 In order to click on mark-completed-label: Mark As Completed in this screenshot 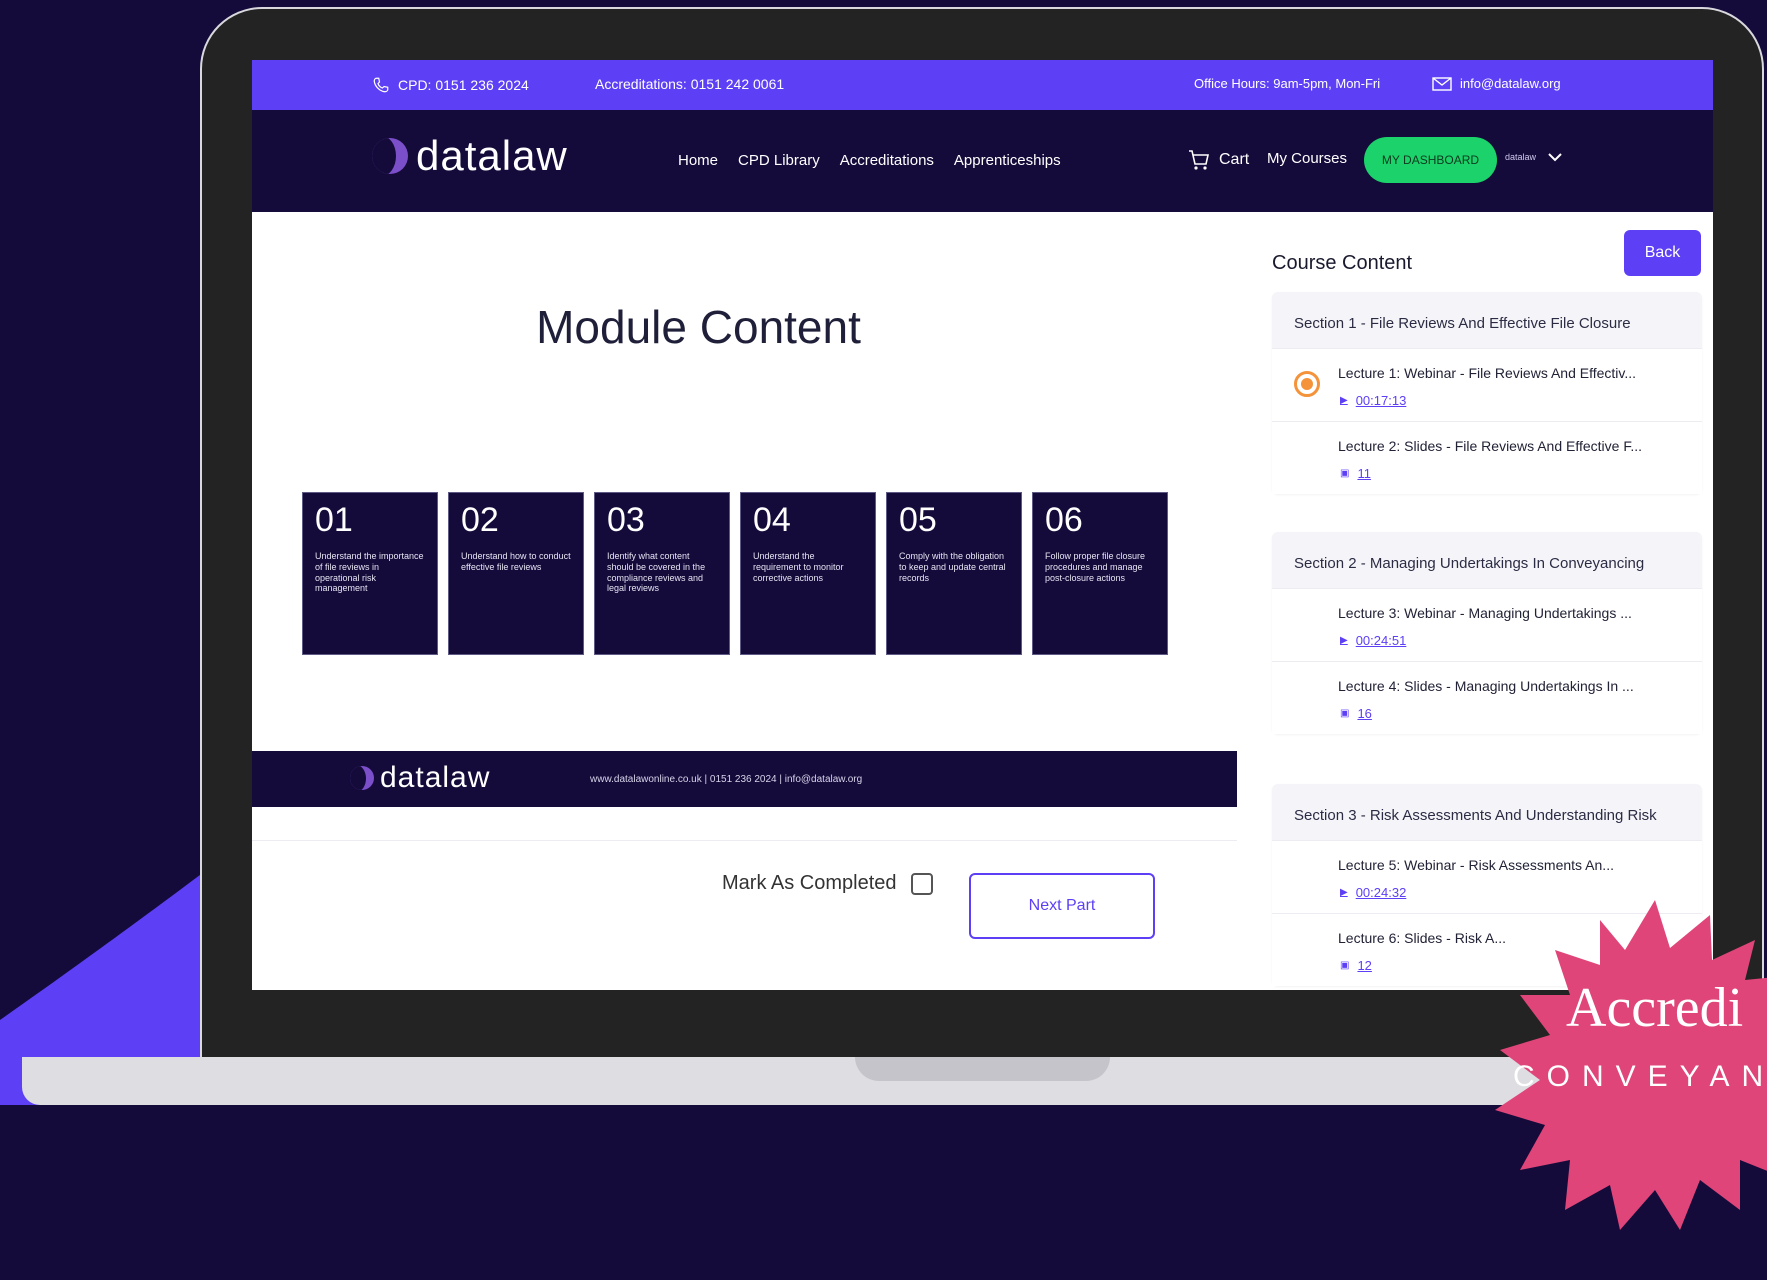, I will do `click(809, 883)`.